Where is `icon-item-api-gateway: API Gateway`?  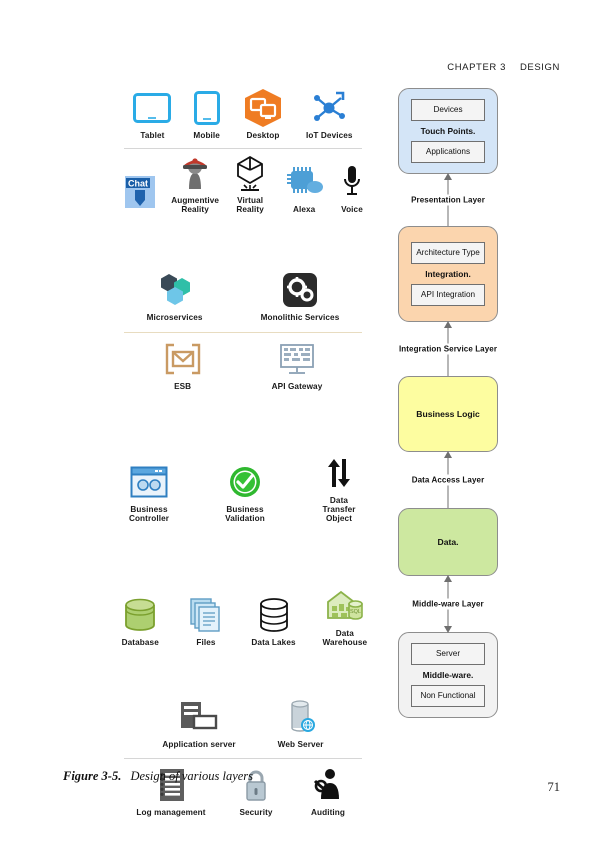
icon-item-api-gateway: API Gateway is located at coordinates (297, 365).